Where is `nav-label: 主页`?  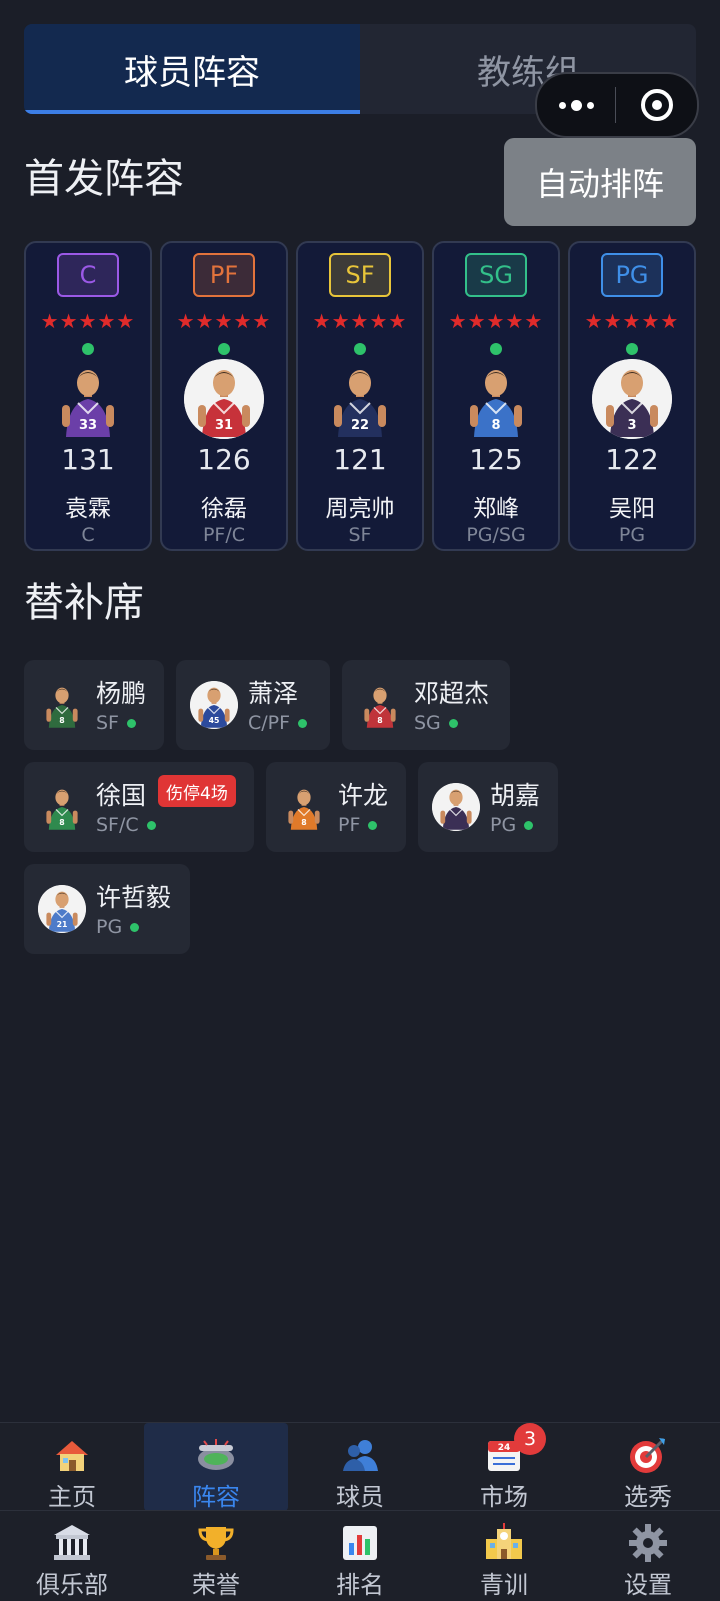 nav-label: 主页 is located at coordinates (72, 1497).